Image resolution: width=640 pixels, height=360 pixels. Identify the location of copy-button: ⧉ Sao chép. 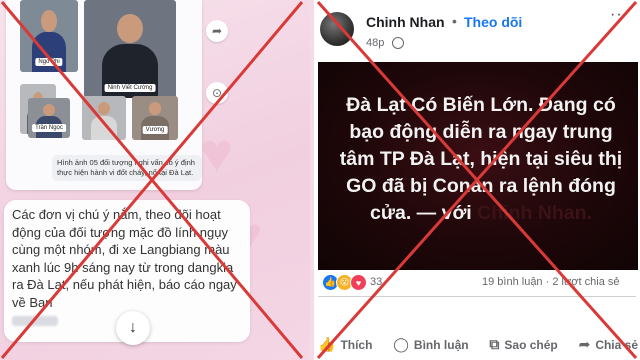
(523, 344).